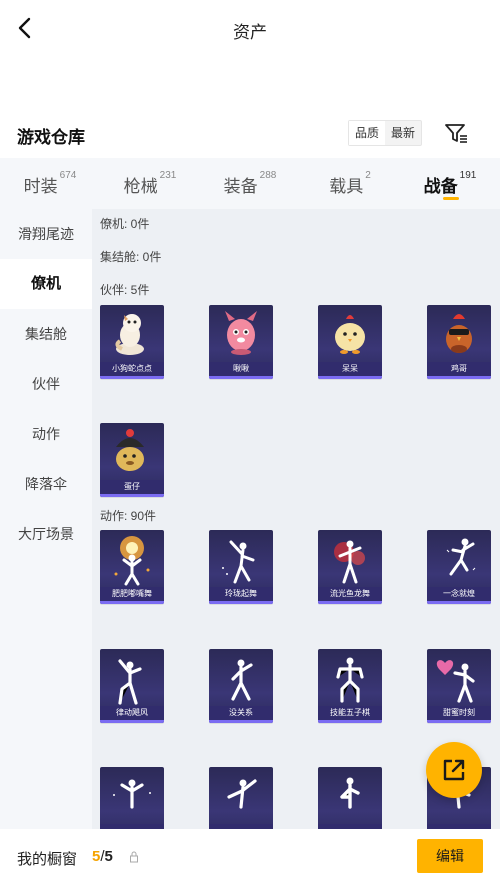 The height and width of the screenshot is (885, 500). I want to click on tab-label: 装备, so click(240, 186).